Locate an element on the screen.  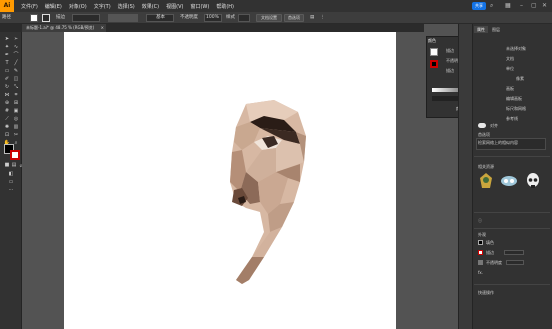
right-panel-text-5: 编辑画板 is located at coordinates (514, 98).